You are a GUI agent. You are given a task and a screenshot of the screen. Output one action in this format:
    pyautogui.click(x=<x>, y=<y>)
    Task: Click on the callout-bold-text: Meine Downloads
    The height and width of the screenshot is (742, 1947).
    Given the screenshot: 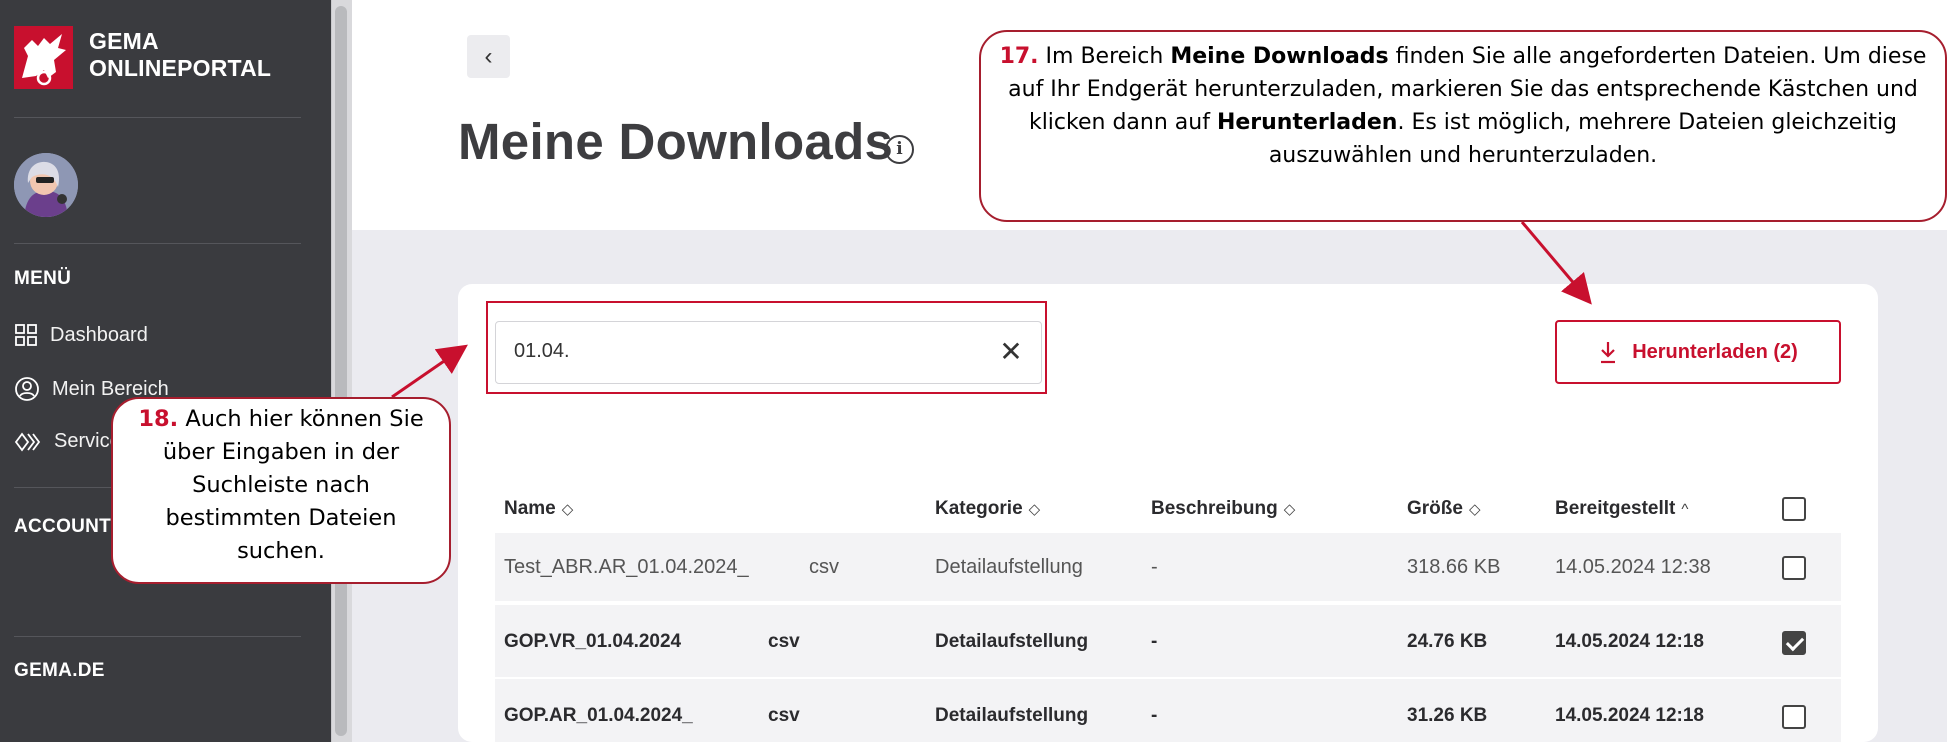 What is the action you would take?
    pyautogui.click(x=1279, y=56)
    